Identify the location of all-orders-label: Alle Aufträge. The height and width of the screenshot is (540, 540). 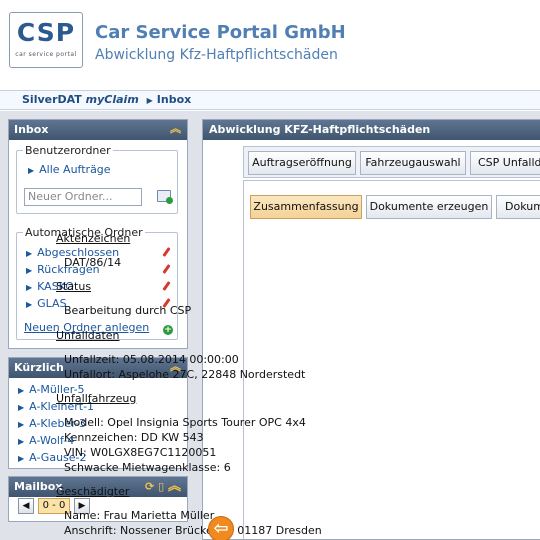
(75, 169).